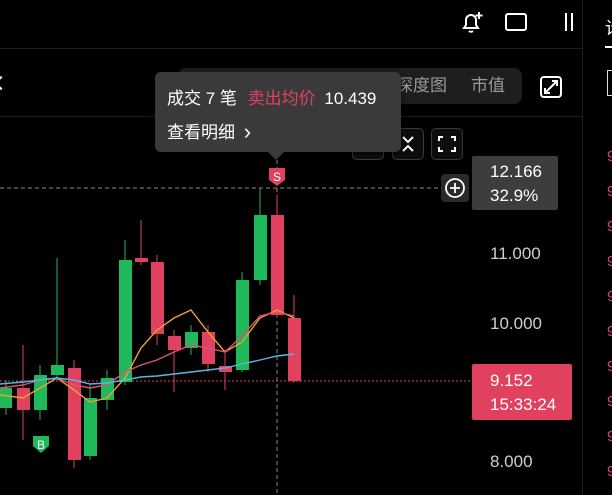 Image resolution: width=612 pixels, height=495 pixels. I want to click on sell-marker: S, so click(277, 177).